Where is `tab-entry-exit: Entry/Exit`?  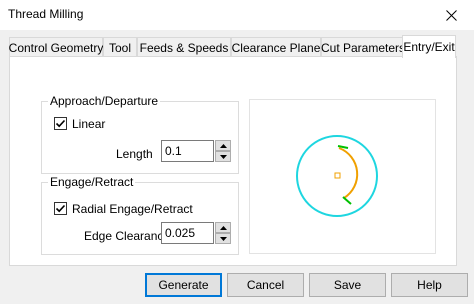
tab-entry-exit: Entry/Exit is located at coordinates (429, 46).